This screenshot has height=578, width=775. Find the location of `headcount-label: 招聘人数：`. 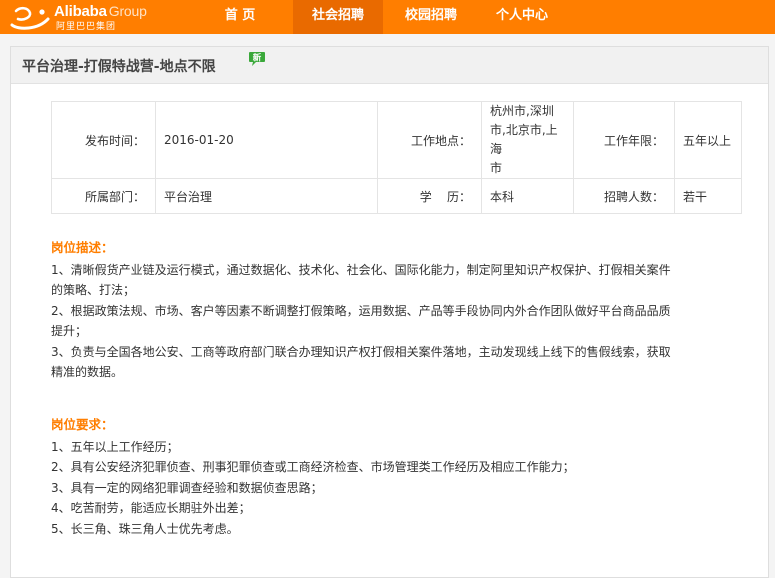

headcount-label: 招聘人数： is located at coordinates (624, 196).